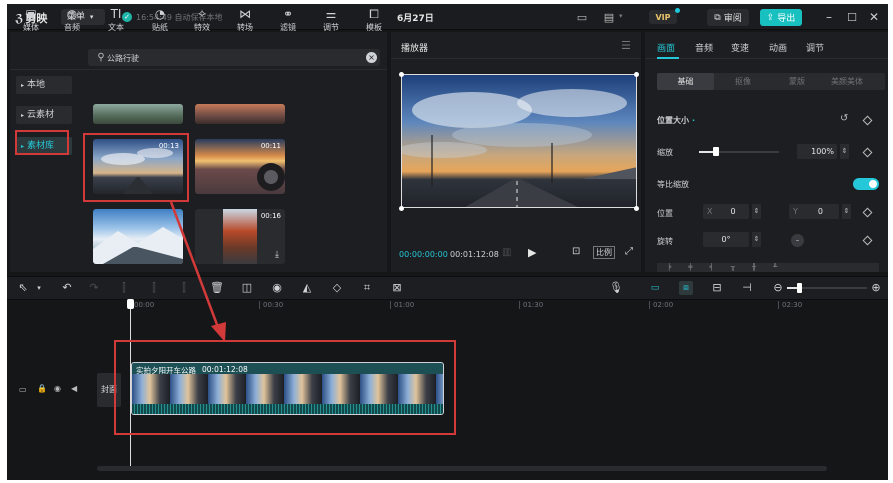 This screenshot has width=893, height=483. I want to click on clip-title: 实拍夕阳开车公路, so click(166, 370).